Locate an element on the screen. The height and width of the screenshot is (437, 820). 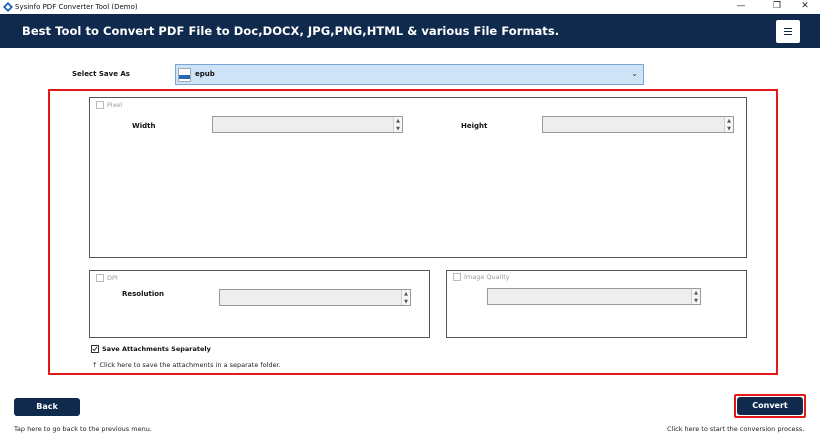
app-logo-icon is located at coordinates (8, 7).